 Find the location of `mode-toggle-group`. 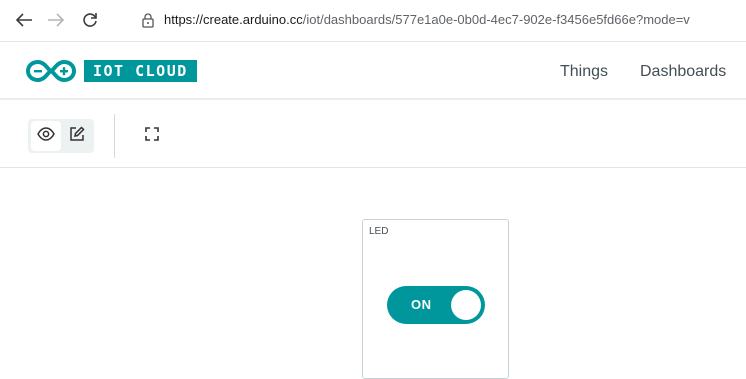

mode-toggle-group is located at coordinates (61, 136).